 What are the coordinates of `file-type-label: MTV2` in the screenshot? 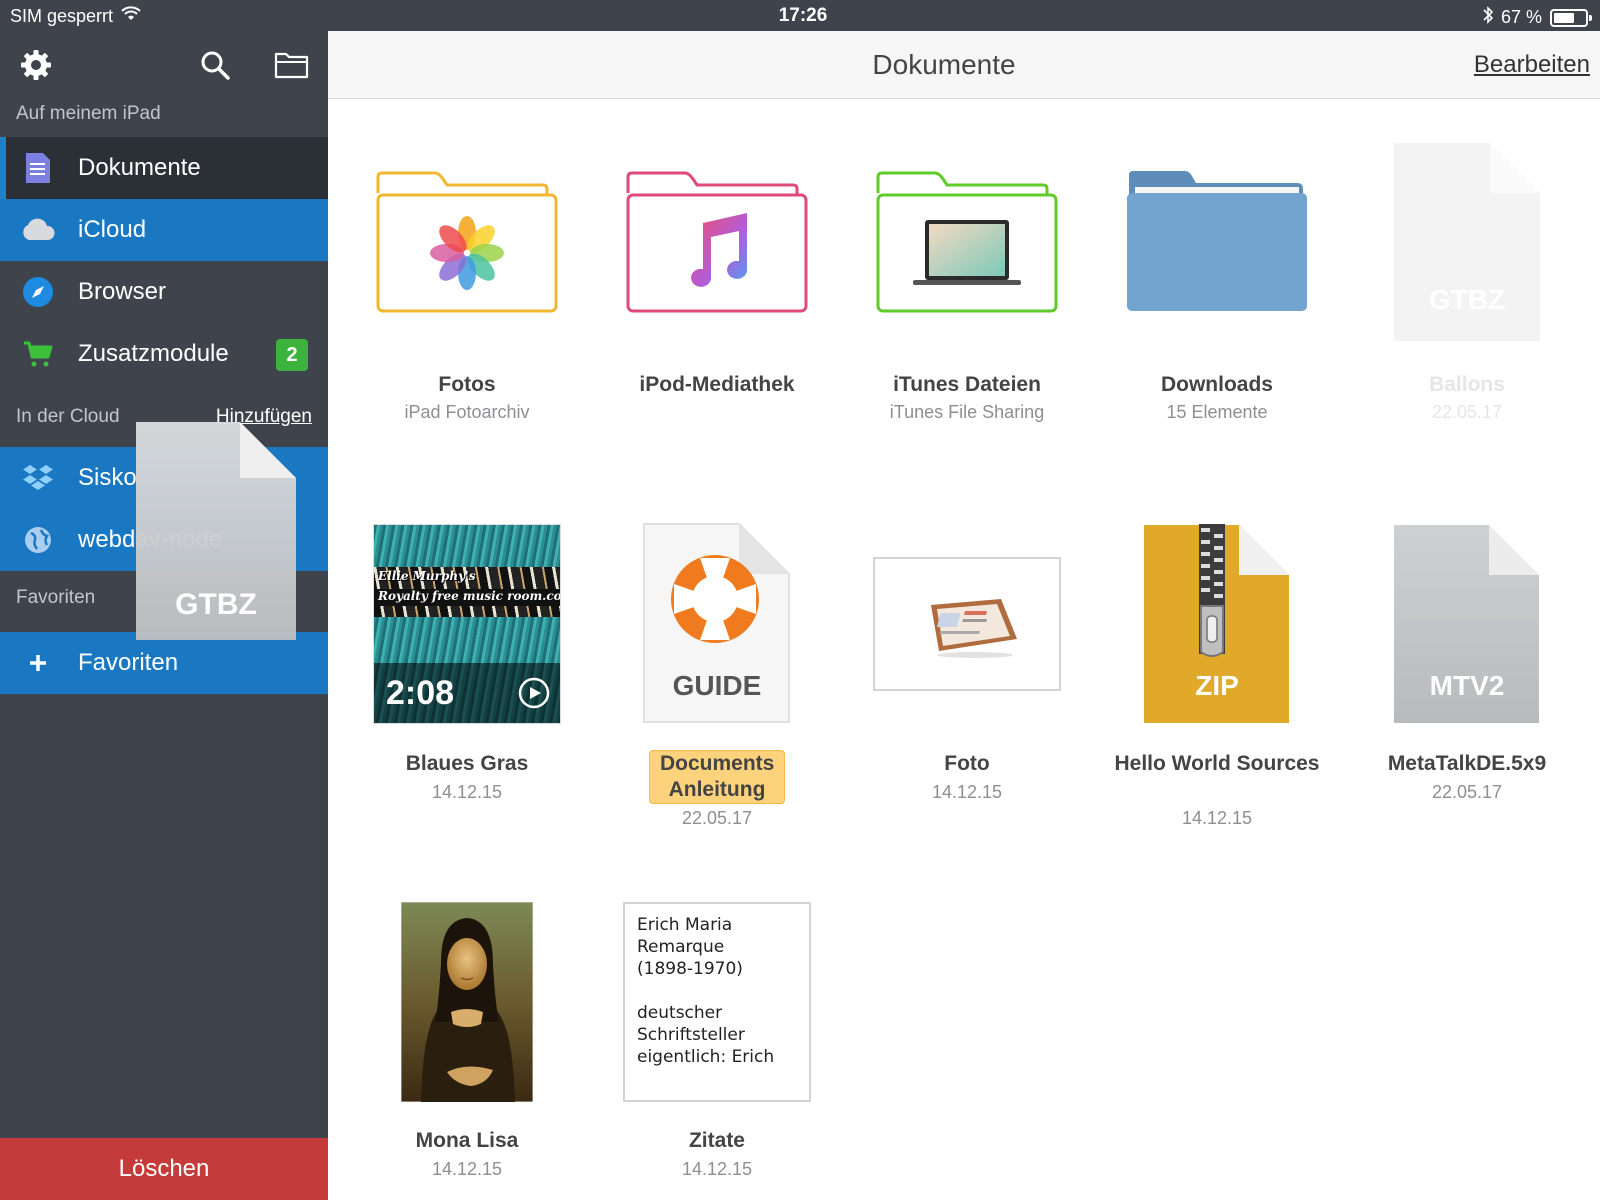 It's located at (1467, 685).